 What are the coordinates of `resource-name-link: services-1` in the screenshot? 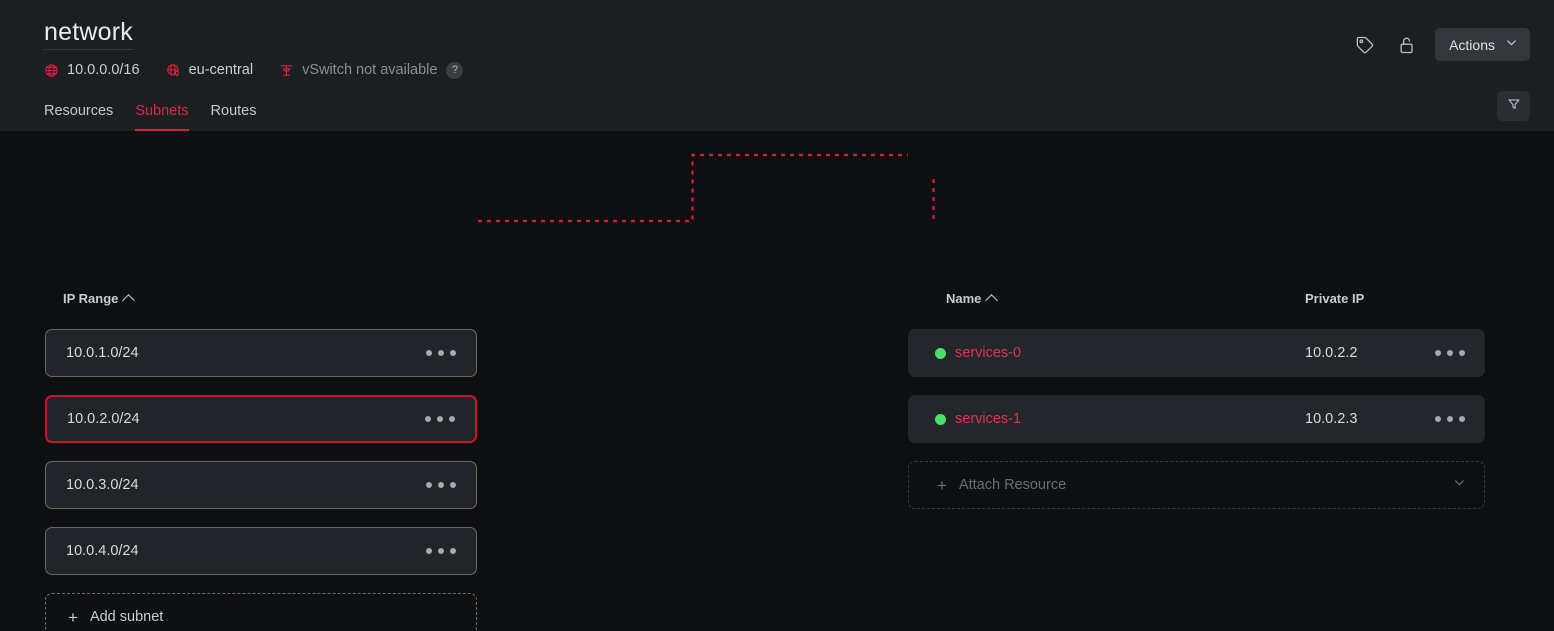 It's located at (988, 419).